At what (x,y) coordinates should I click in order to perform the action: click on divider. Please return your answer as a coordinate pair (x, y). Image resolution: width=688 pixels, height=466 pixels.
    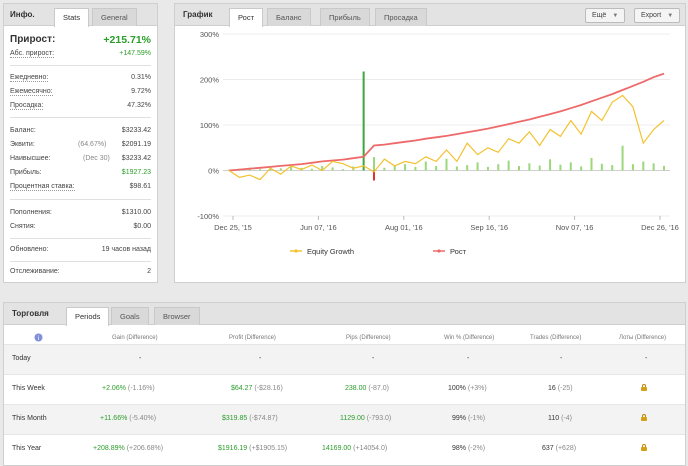
    Looking at the image, I should click on (80, 65).